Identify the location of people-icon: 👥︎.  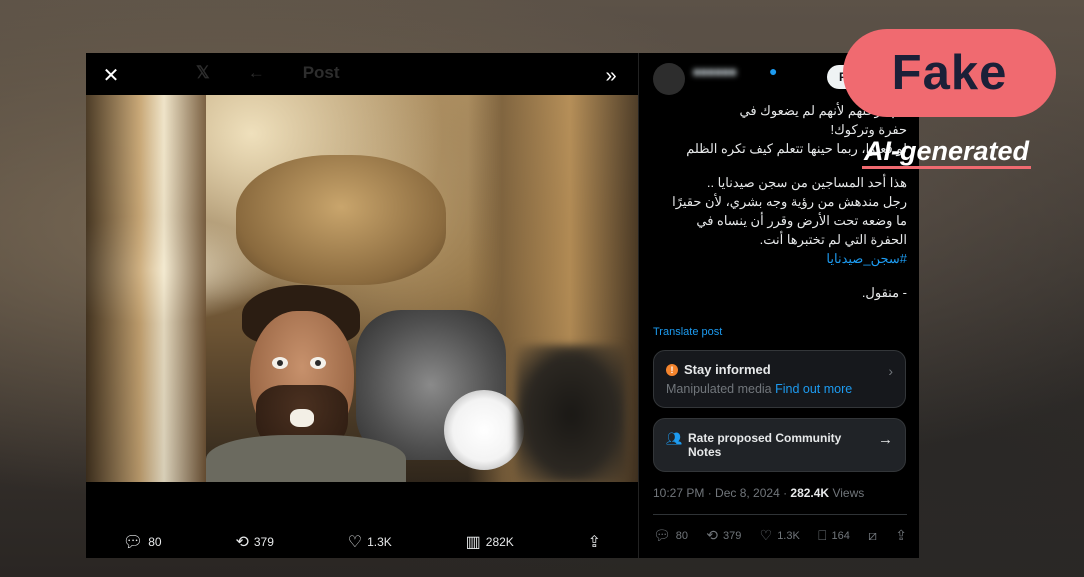
(674, 438).